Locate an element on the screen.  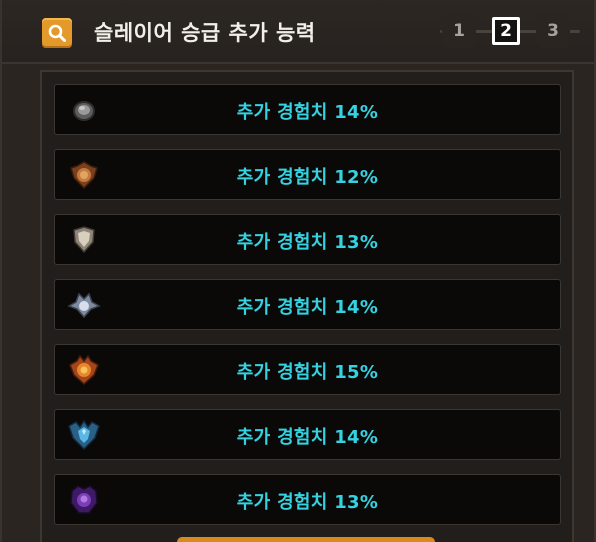
ability-row-diamond: 추가 경험치 14% is located at coordinates (307, 434).